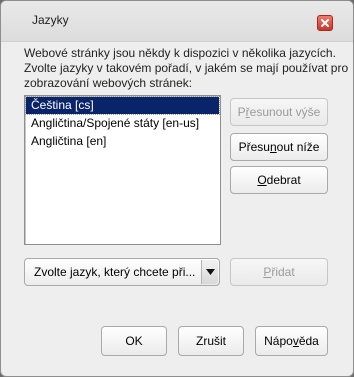  Describe the element at coordinates (211, 341) in the screenshot. I see `cancel-button: Zrušit` at that location.